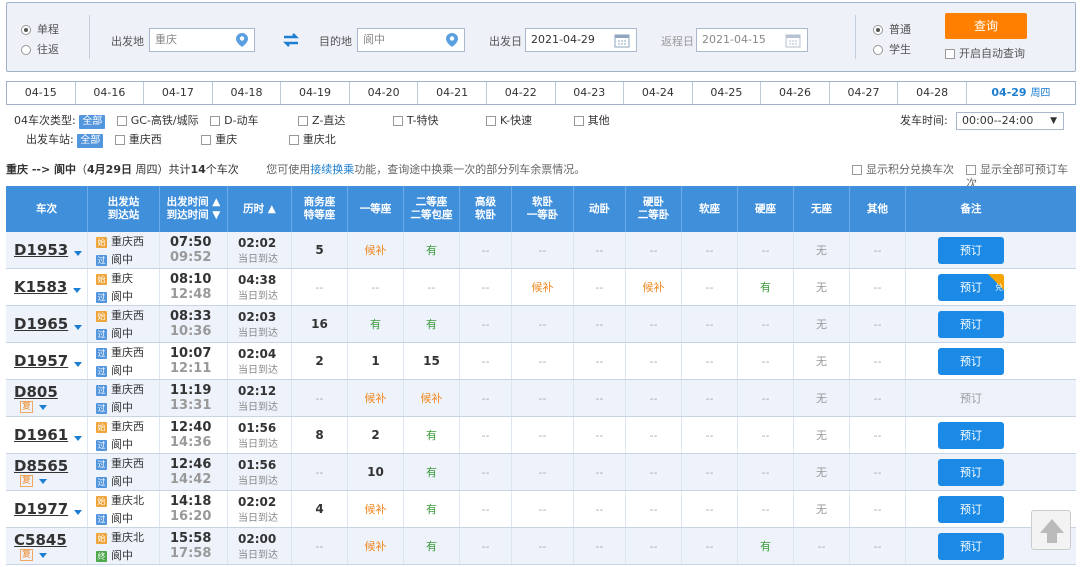 The height and width of the screenshot is (567, 1080). What do you see at coordinates (321, 120) in the screenshot?
I see `filter-type-z: Z-直达` at bounding box center [321, 120].